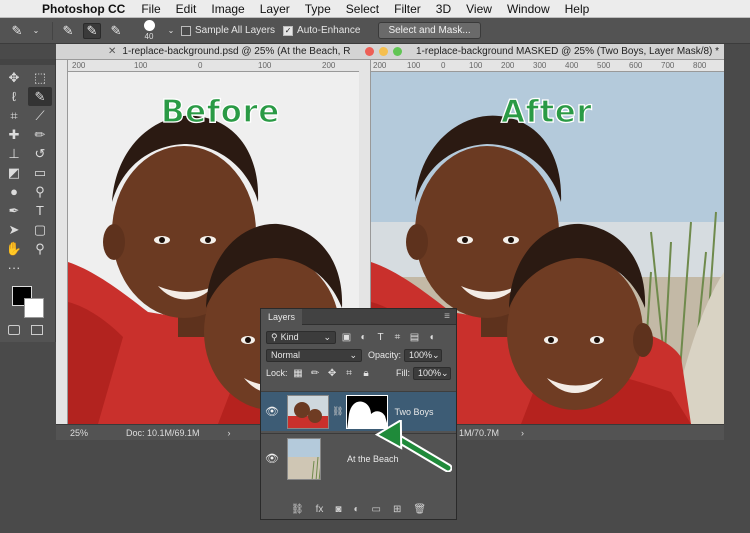 The height and width of the screenshot is (533, 750). I want to click on quick-selection-tool-icon: ✎, so click(40, 96).